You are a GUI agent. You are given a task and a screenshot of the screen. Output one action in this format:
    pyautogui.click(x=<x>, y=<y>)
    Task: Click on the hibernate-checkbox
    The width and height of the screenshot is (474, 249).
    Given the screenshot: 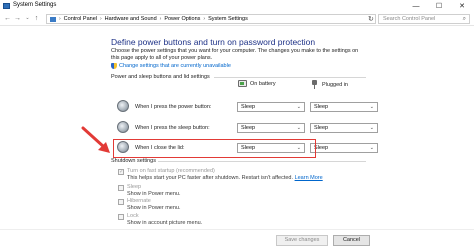 What is the action you would take?
    pyautogui.click(x=121, y=202)
    